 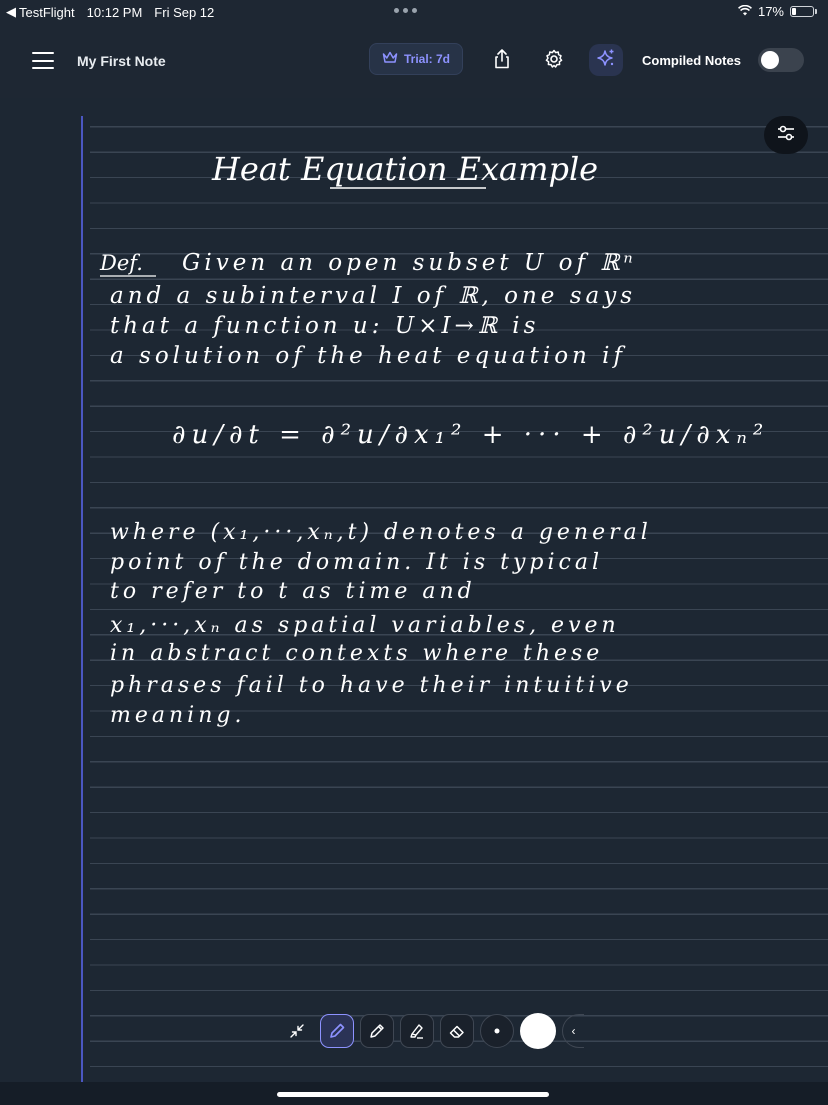 I want to click on definition-line-2: and a subinterval I of ℝ, one says, so click(x=373, y=296).